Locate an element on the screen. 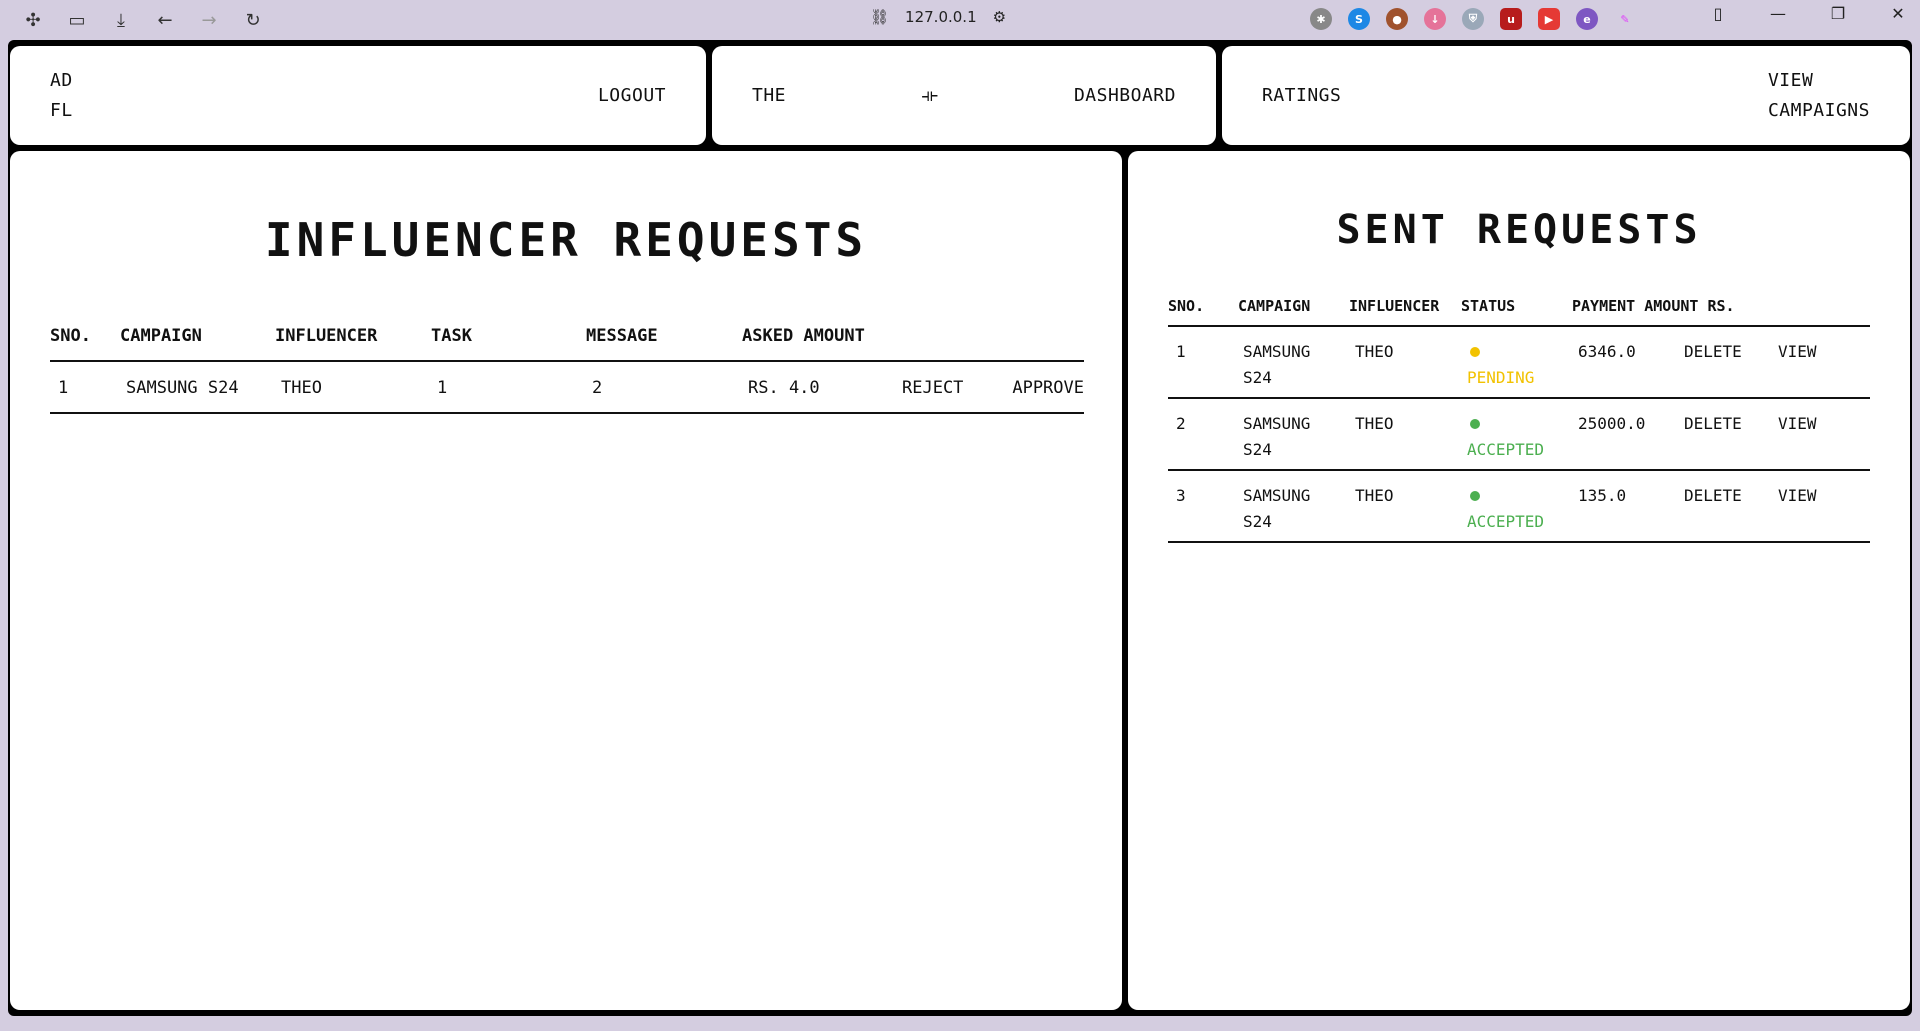 This screenshot has height=1031, width=1920. window-controls: ▯ — ❐ ✕ is located at coordinates (1808, 13).